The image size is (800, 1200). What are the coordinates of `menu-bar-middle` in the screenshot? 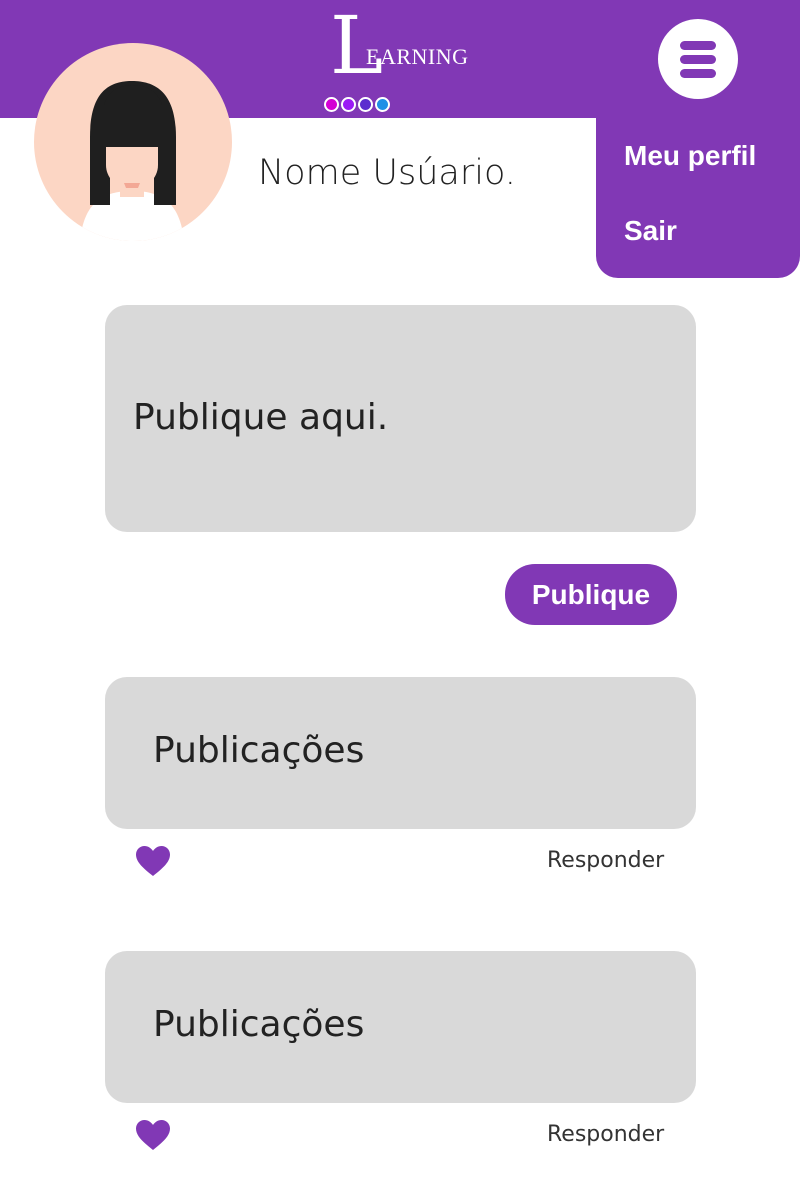 It's located at (698, 59).